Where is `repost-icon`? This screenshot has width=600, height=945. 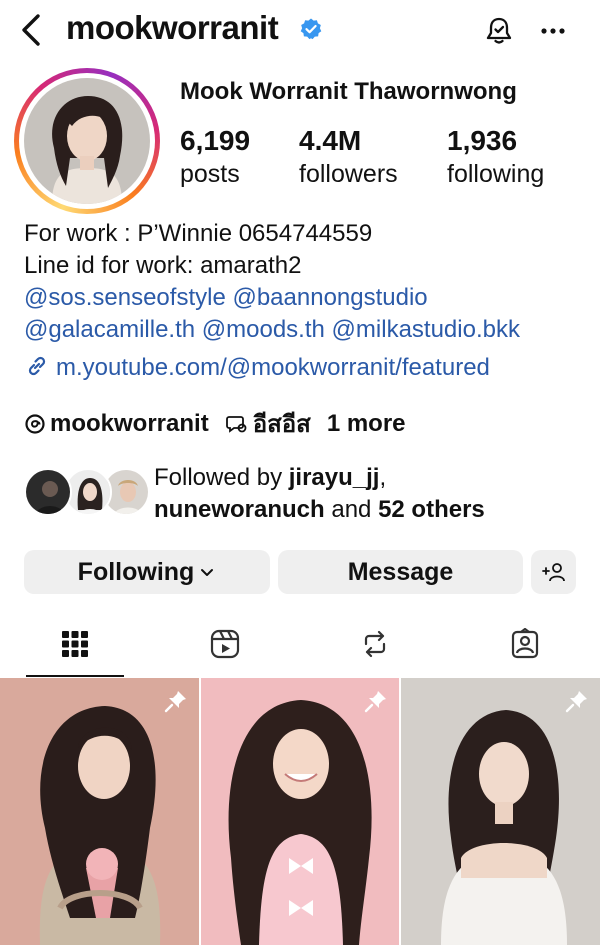
repost-icon is located at coordinates (375, 644).